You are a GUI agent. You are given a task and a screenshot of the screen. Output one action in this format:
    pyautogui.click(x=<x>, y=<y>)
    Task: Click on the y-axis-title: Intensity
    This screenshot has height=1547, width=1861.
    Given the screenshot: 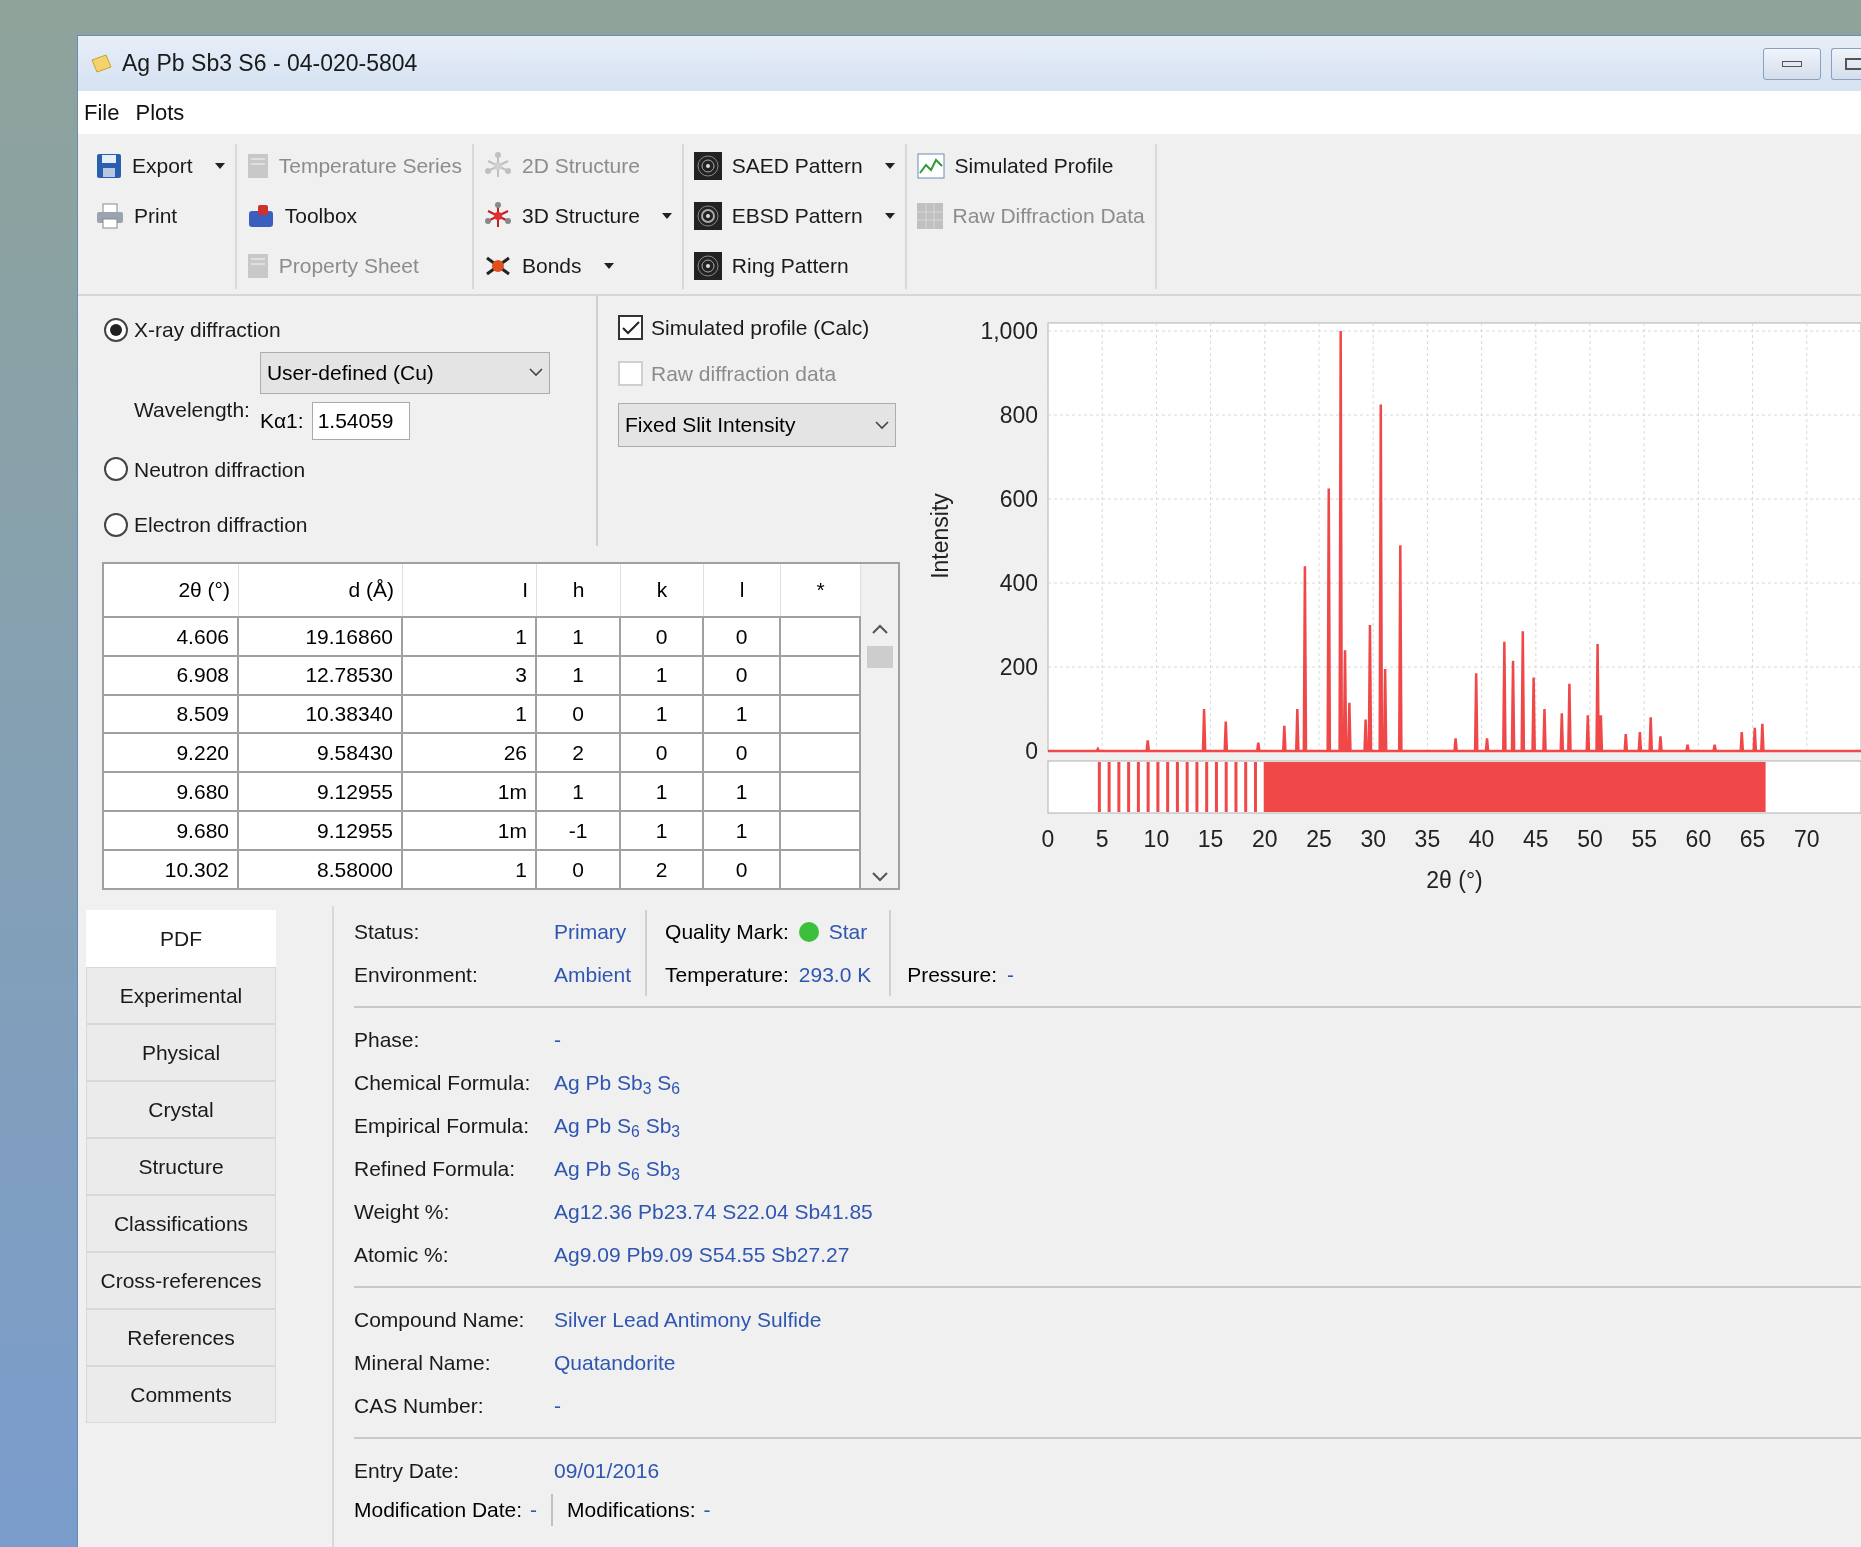 What is the action you would take?
    pyautogui.click(x=940, y=536)
    